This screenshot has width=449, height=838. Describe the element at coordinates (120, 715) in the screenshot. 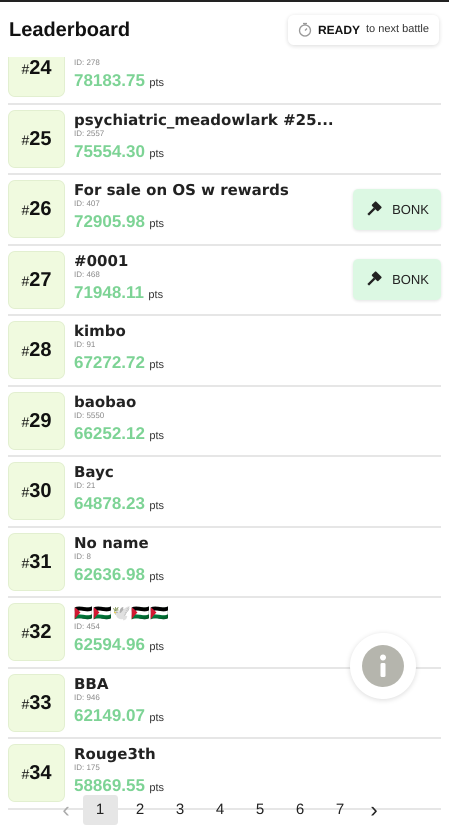

I see `player-points: 62149.07 pts` at that location.